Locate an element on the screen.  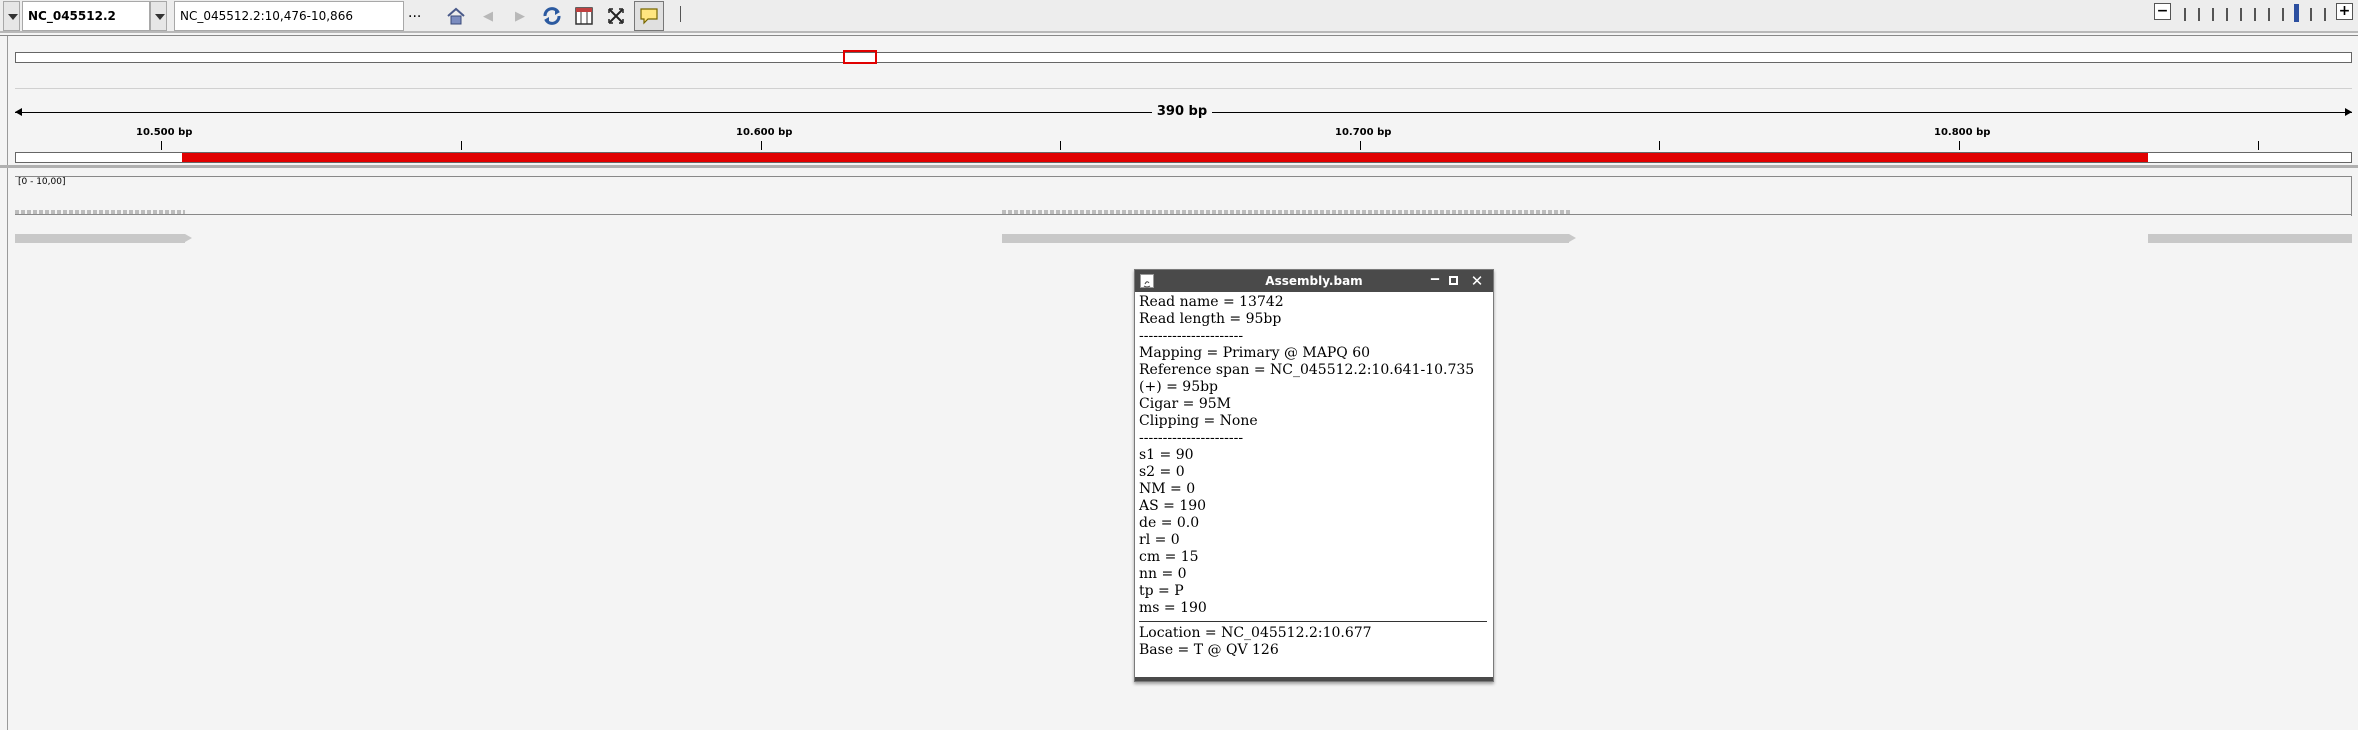
ruler-tick-label: 10.500 bp is located at coordinates (164, 132).